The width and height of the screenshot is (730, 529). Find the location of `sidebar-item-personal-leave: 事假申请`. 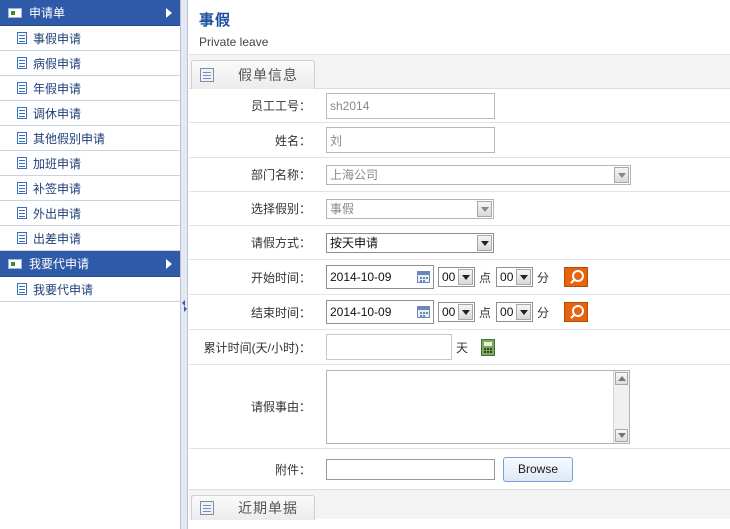

sidebar-item-personal-leave: 事假申请 is located at coordinates (90, 38).